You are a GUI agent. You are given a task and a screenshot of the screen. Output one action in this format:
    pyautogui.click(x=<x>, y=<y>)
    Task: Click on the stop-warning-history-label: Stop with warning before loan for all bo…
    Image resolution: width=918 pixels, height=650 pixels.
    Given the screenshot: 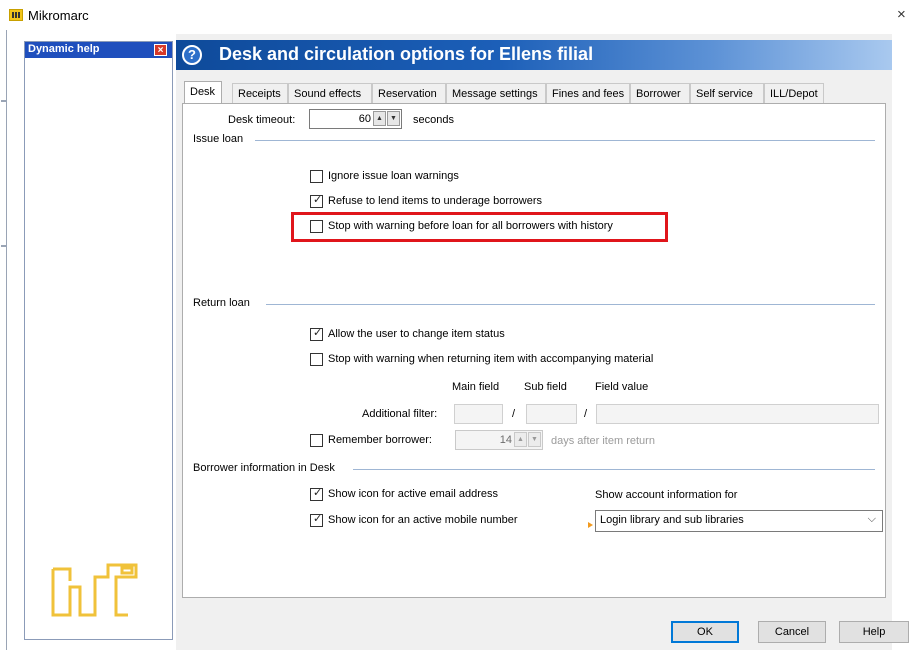 What is the action you would take?
    pyautogui.click(x=470, y=226)
    